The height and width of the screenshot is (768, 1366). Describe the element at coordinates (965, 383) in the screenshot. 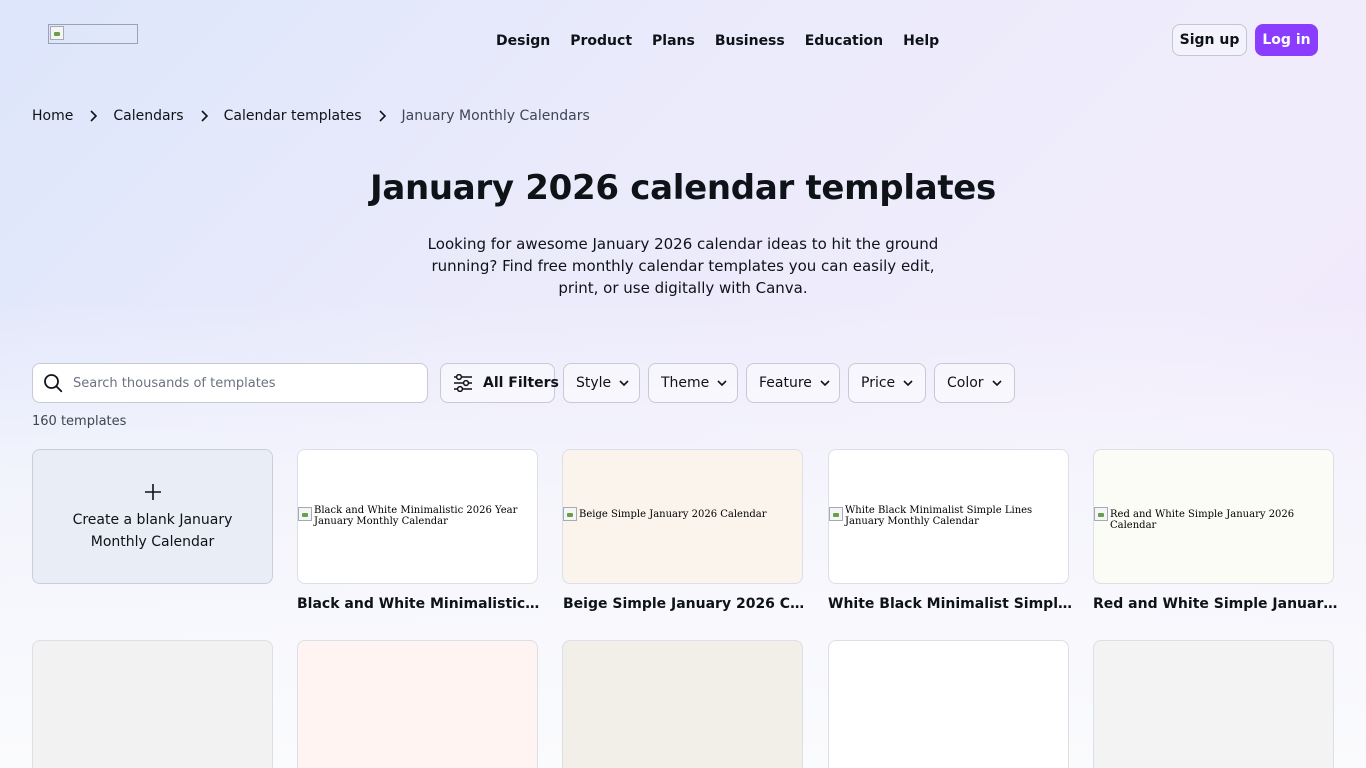

I see `filter-color-label: Color` at that location.